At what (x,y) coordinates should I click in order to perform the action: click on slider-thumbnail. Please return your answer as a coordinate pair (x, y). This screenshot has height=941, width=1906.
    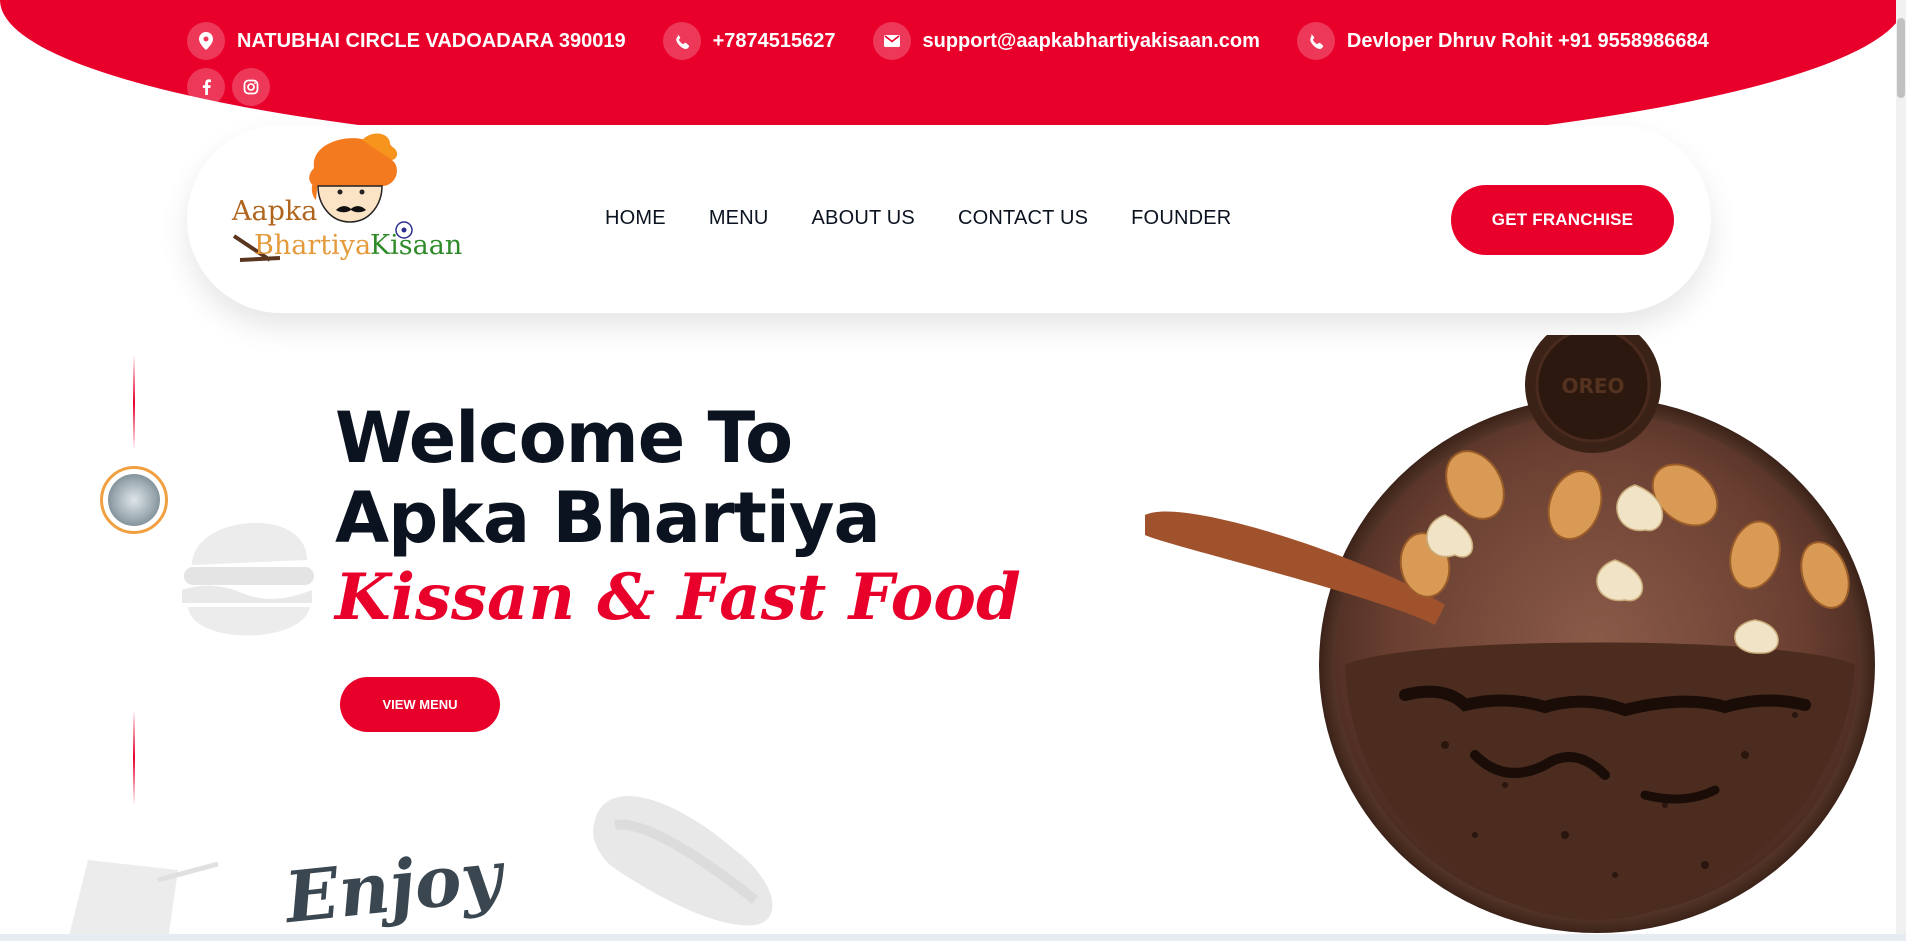
    Looking at the image, I should click on (134, 500).